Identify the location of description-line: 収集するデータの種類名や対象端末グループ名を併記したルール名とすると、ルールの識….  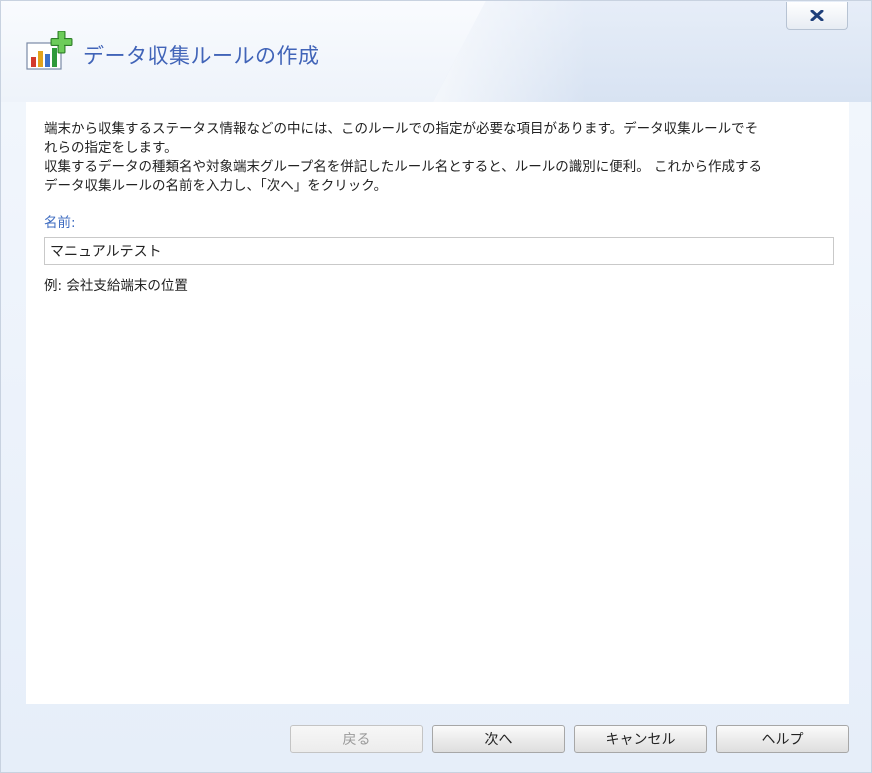
(403, 167).